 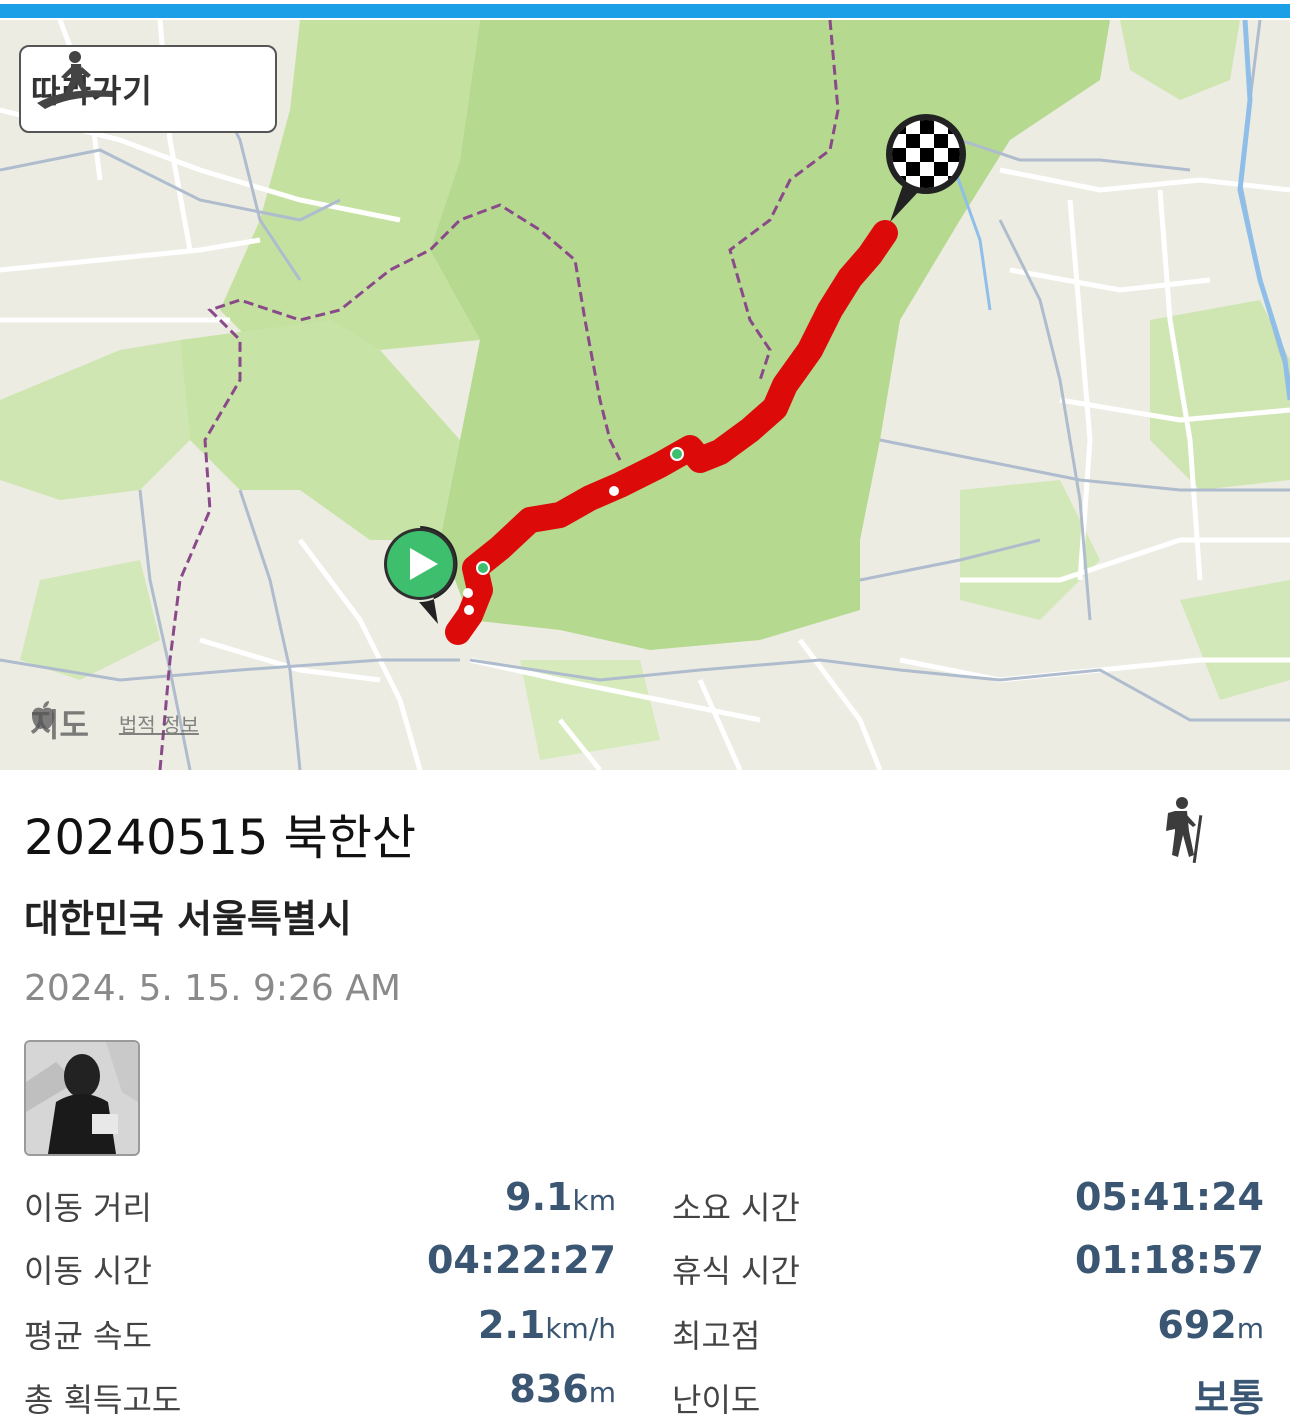 I want to click on stat-value: 836m, so click(x=562, y=1389).